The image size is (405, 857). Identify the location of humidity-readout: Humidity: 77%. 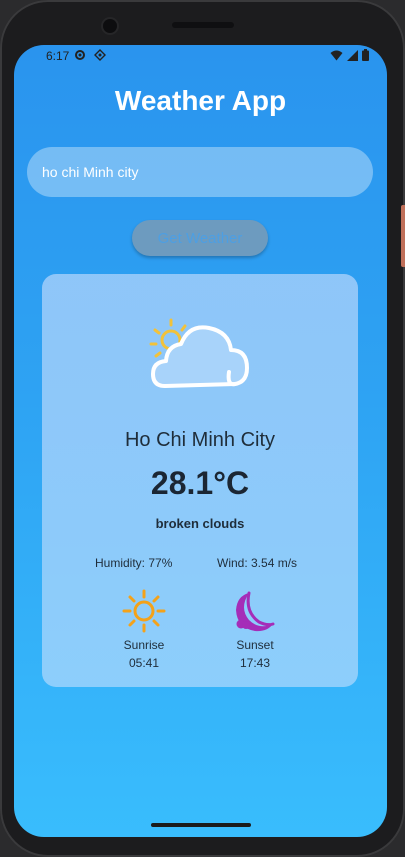
(134, 563).